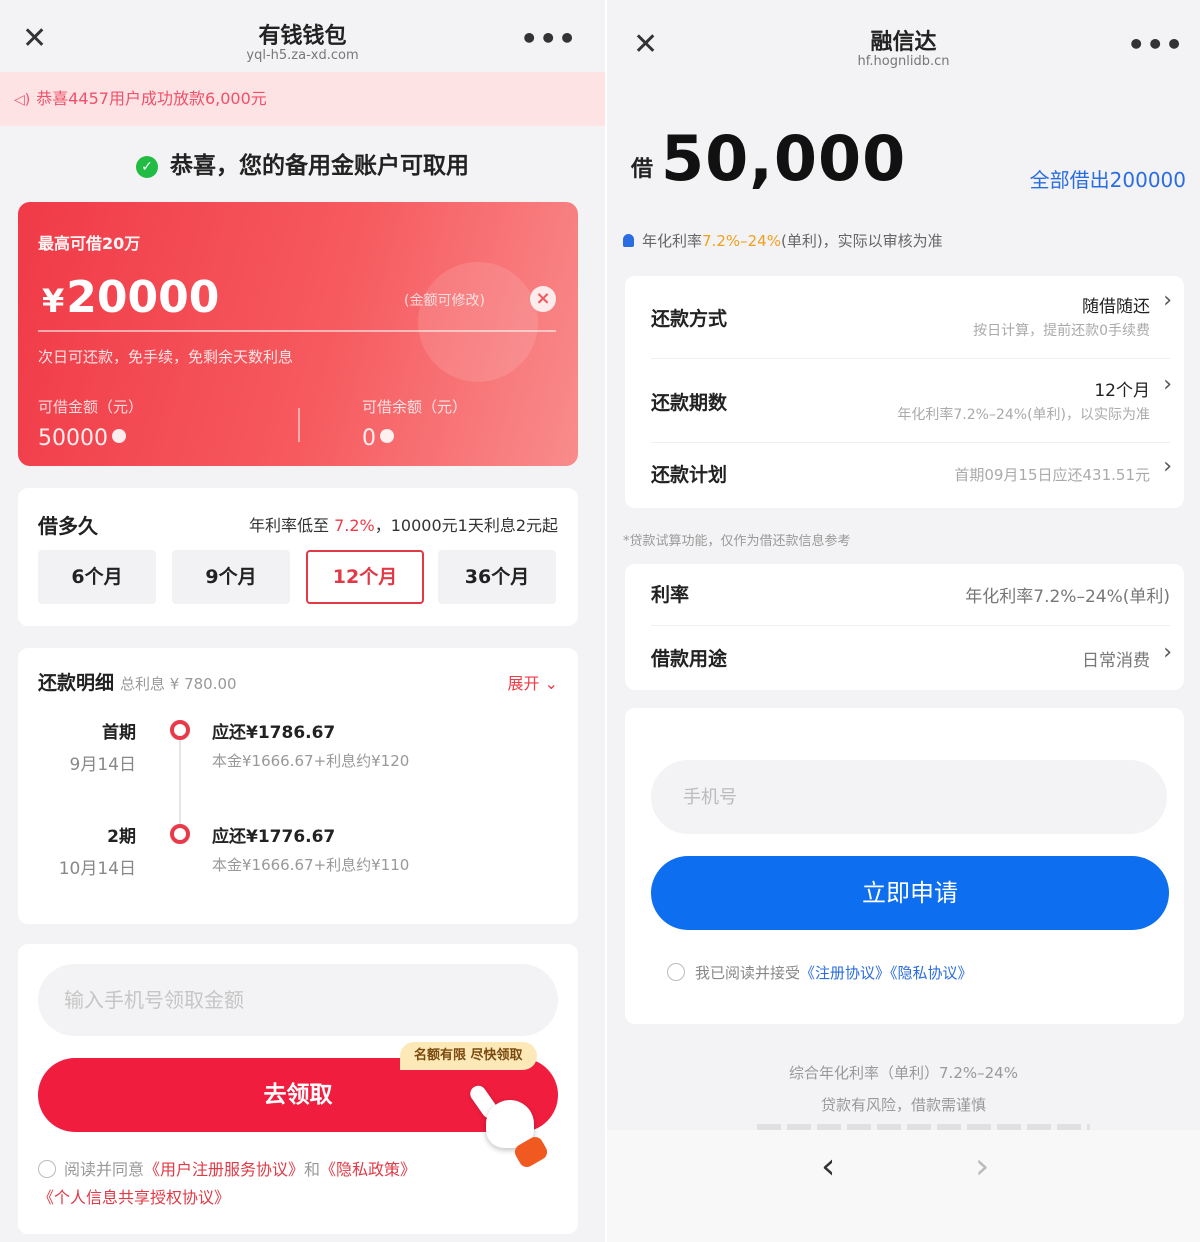 This screenshot has height=1242, width=1200. I want to click on row-key: 还款期数, so click(689, 403).